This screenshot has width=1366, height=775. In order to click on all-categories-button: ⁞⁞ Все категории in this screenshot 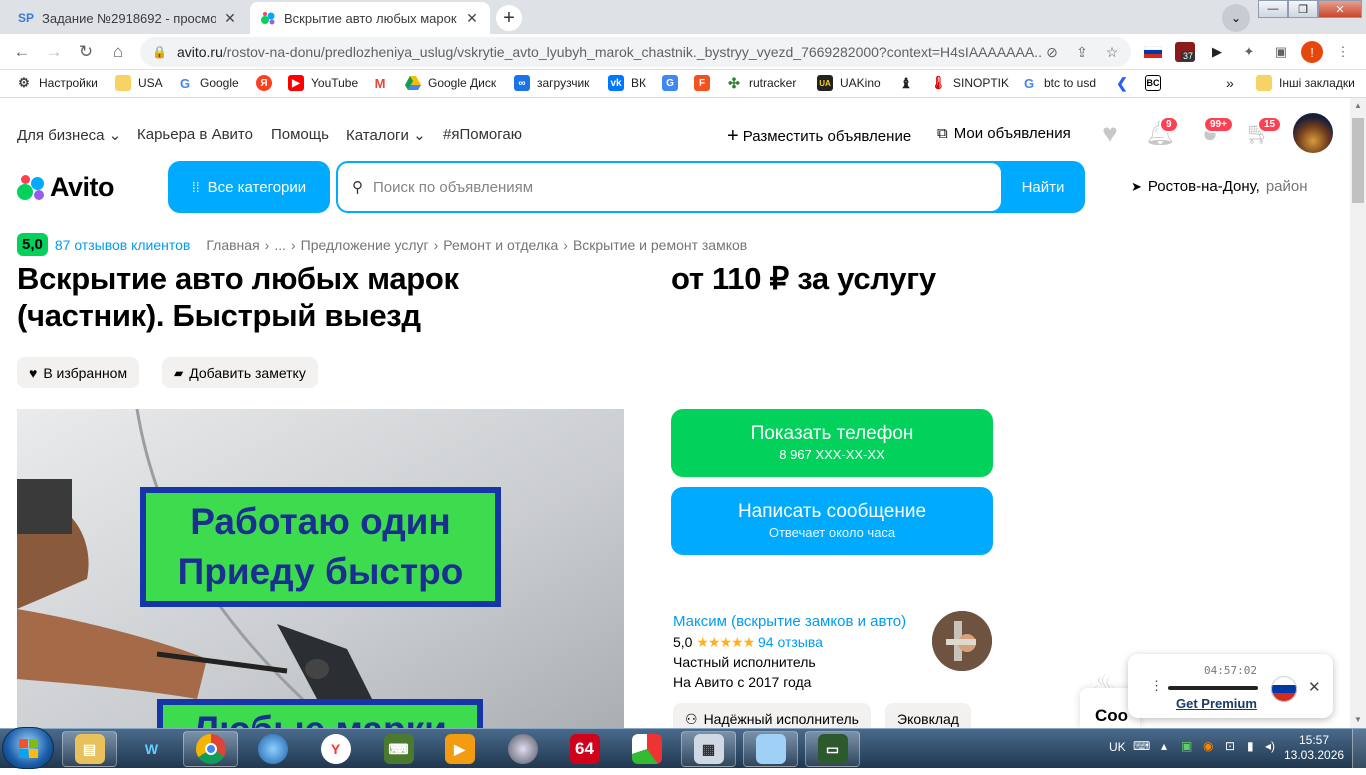, I will do `click(249, 187)`.